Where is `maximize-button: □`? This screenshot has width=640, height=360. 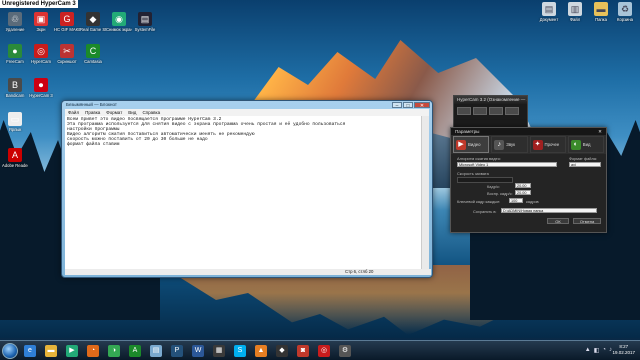 maximize-button: □ is located at coordinates (408, 105).